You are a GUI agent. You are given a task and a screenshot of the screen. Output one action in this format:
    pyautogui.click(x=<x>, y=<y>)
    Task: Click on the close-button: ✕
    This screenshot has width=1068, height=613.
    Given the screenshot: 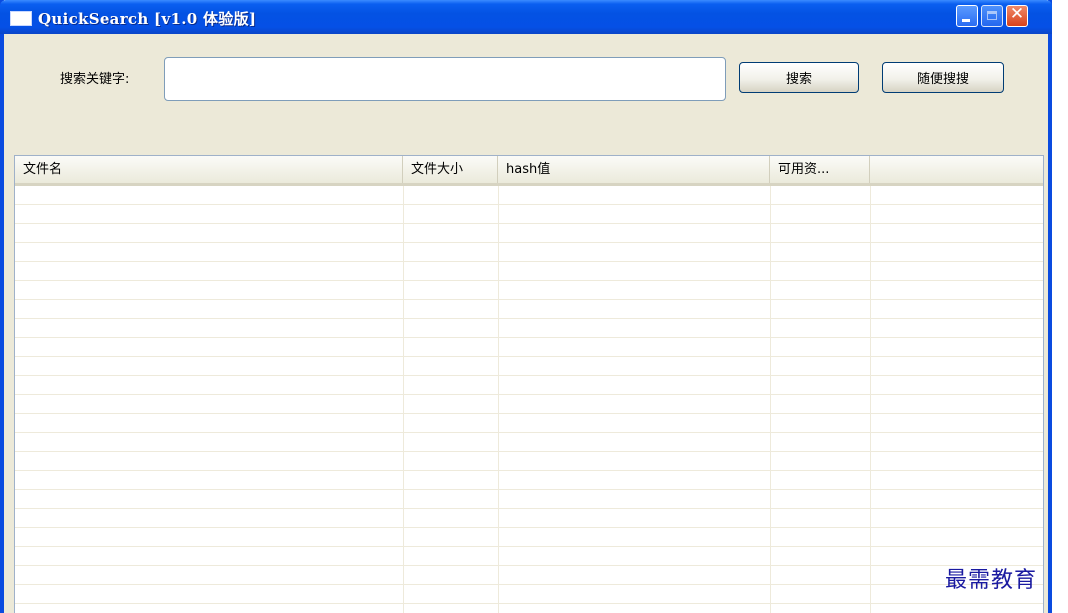 What is the action you would take?
    pyautogui.click(x=1017, y=15)
    